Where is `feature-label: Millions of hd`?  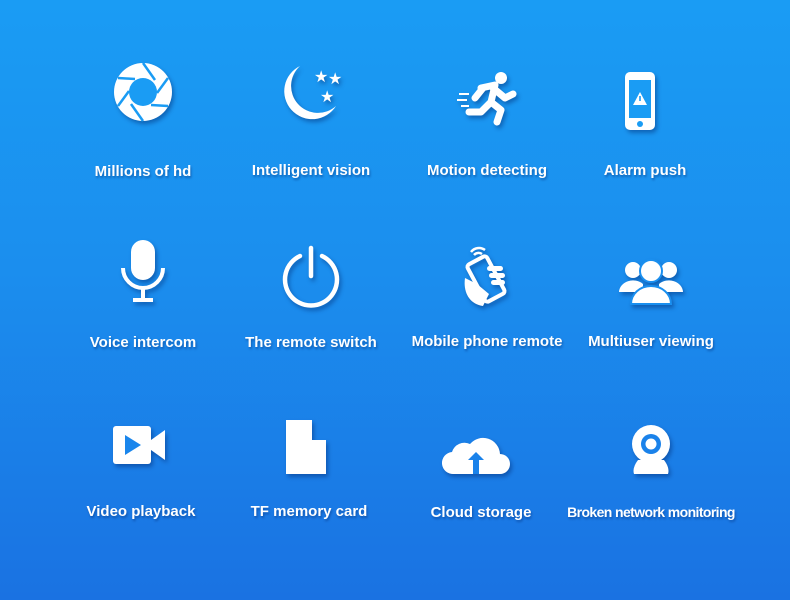 feature-label: Millions of hd is located at coordinates (143, 171).